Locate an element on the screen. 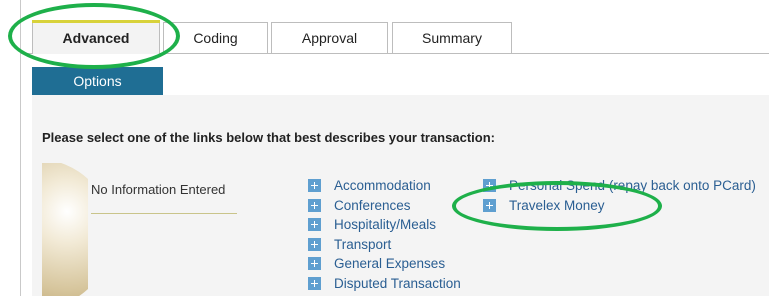 Image resolution: width=769 pixels, height=296 pixels. highlight-ellipse-travelex is located at coordinates (557, 206).